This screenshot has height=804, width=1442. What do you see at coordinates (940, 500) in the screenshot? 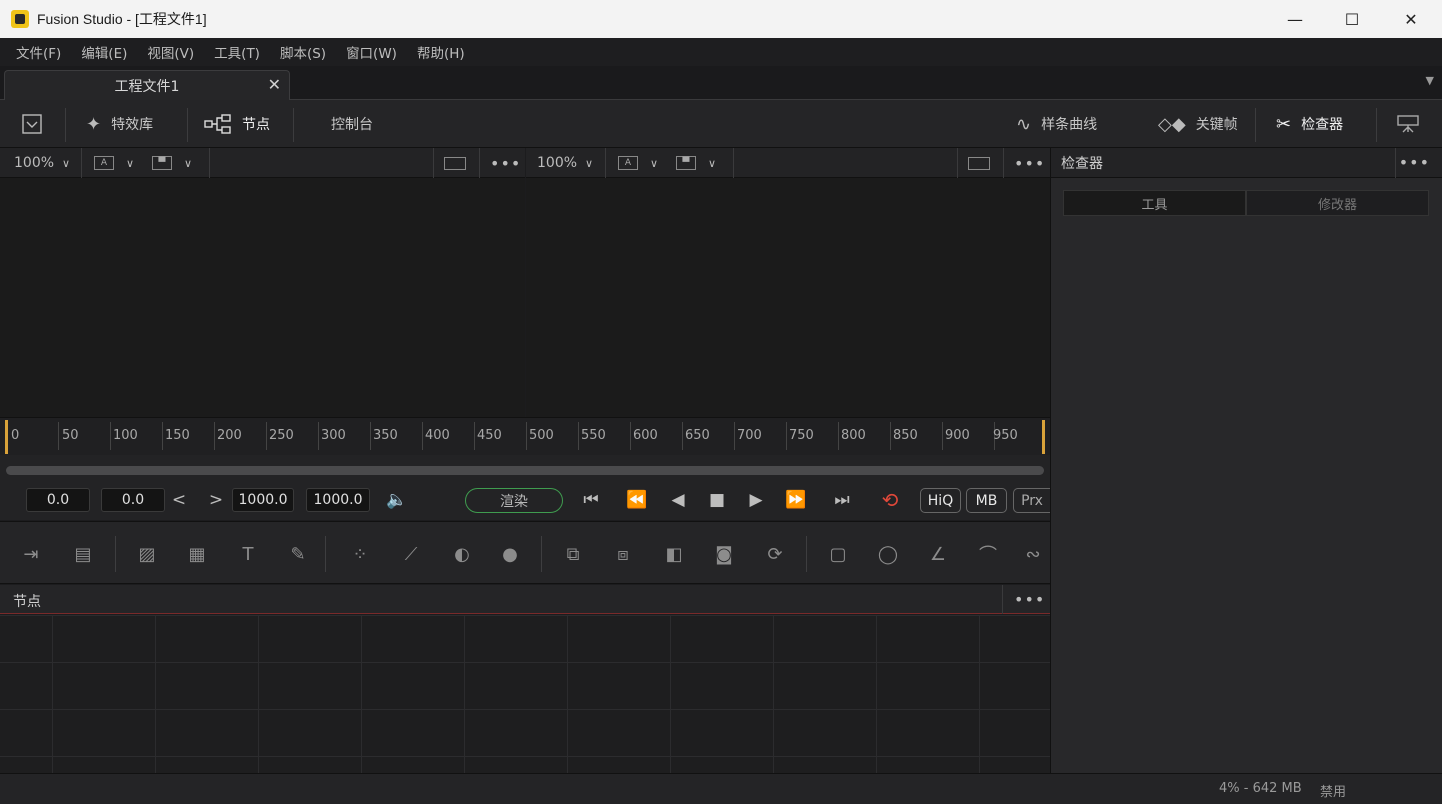
I see `hiq-toggle: HiQ` at bounding box center [940, 500].